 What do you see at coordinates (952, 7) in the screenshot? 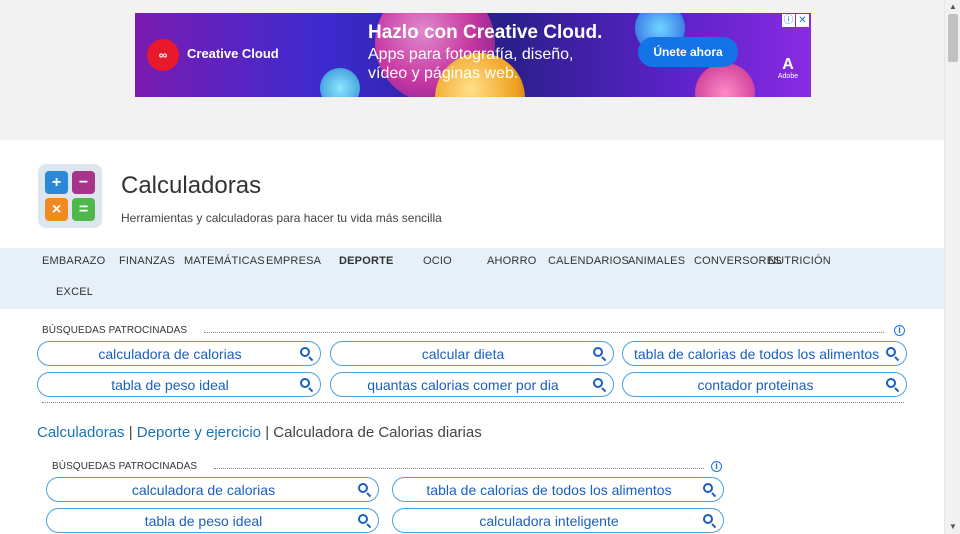
I see `scroll-up-icon: ▲` at bounding box center [952, 7].